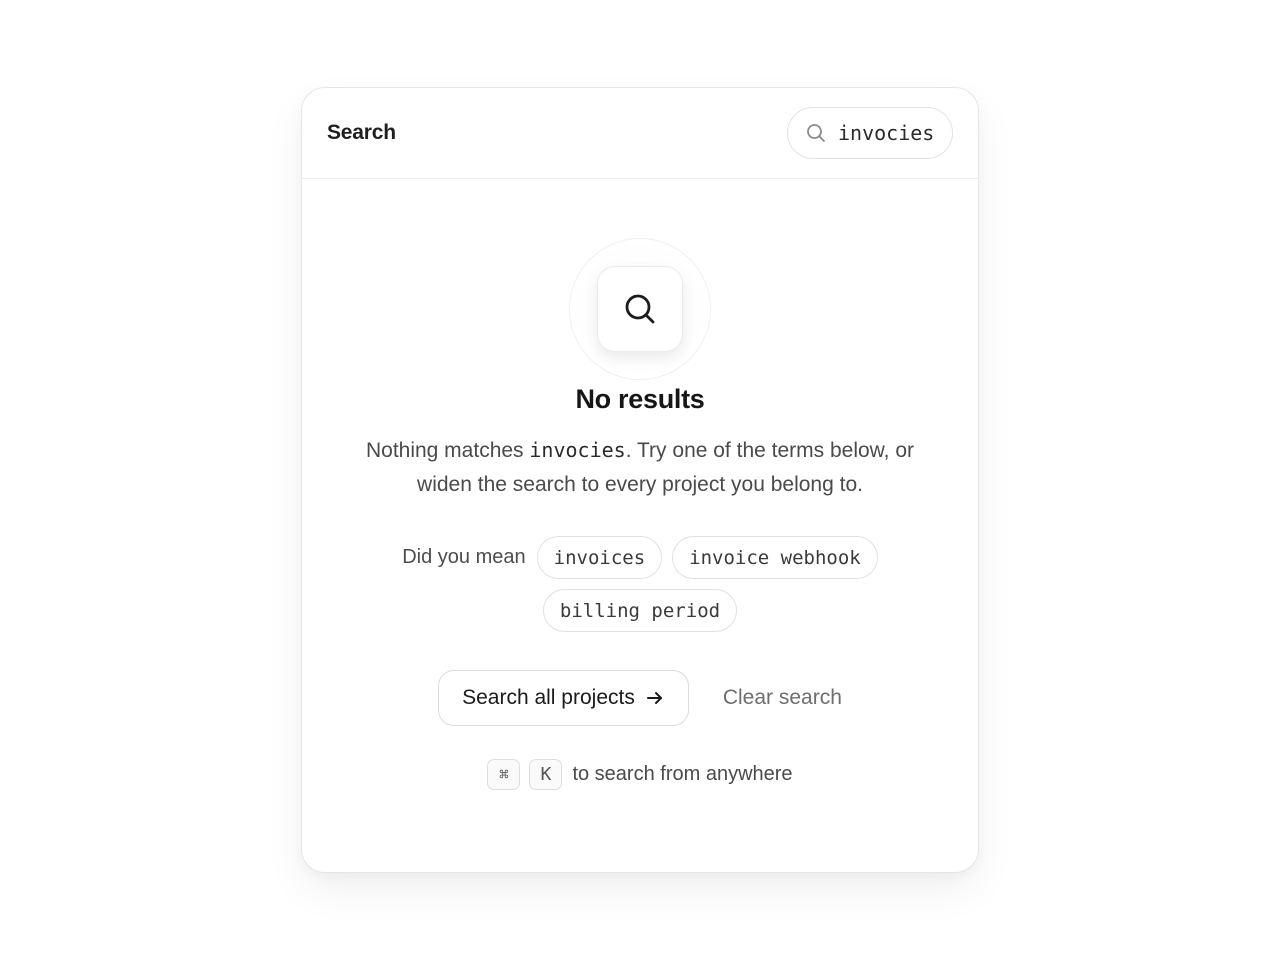 The width and height of the screenshot is (1280, 960). I want to click on k-key: K, so click(546, 774).